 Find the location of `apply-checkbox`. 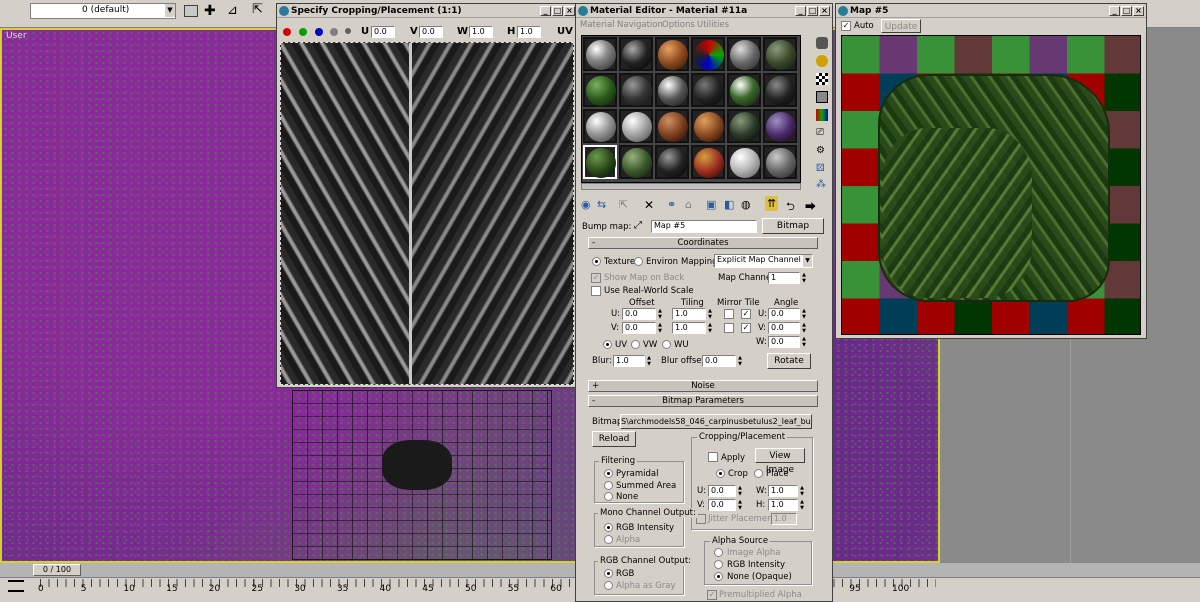

apply-checkbox is located at coordinates (713, 457).